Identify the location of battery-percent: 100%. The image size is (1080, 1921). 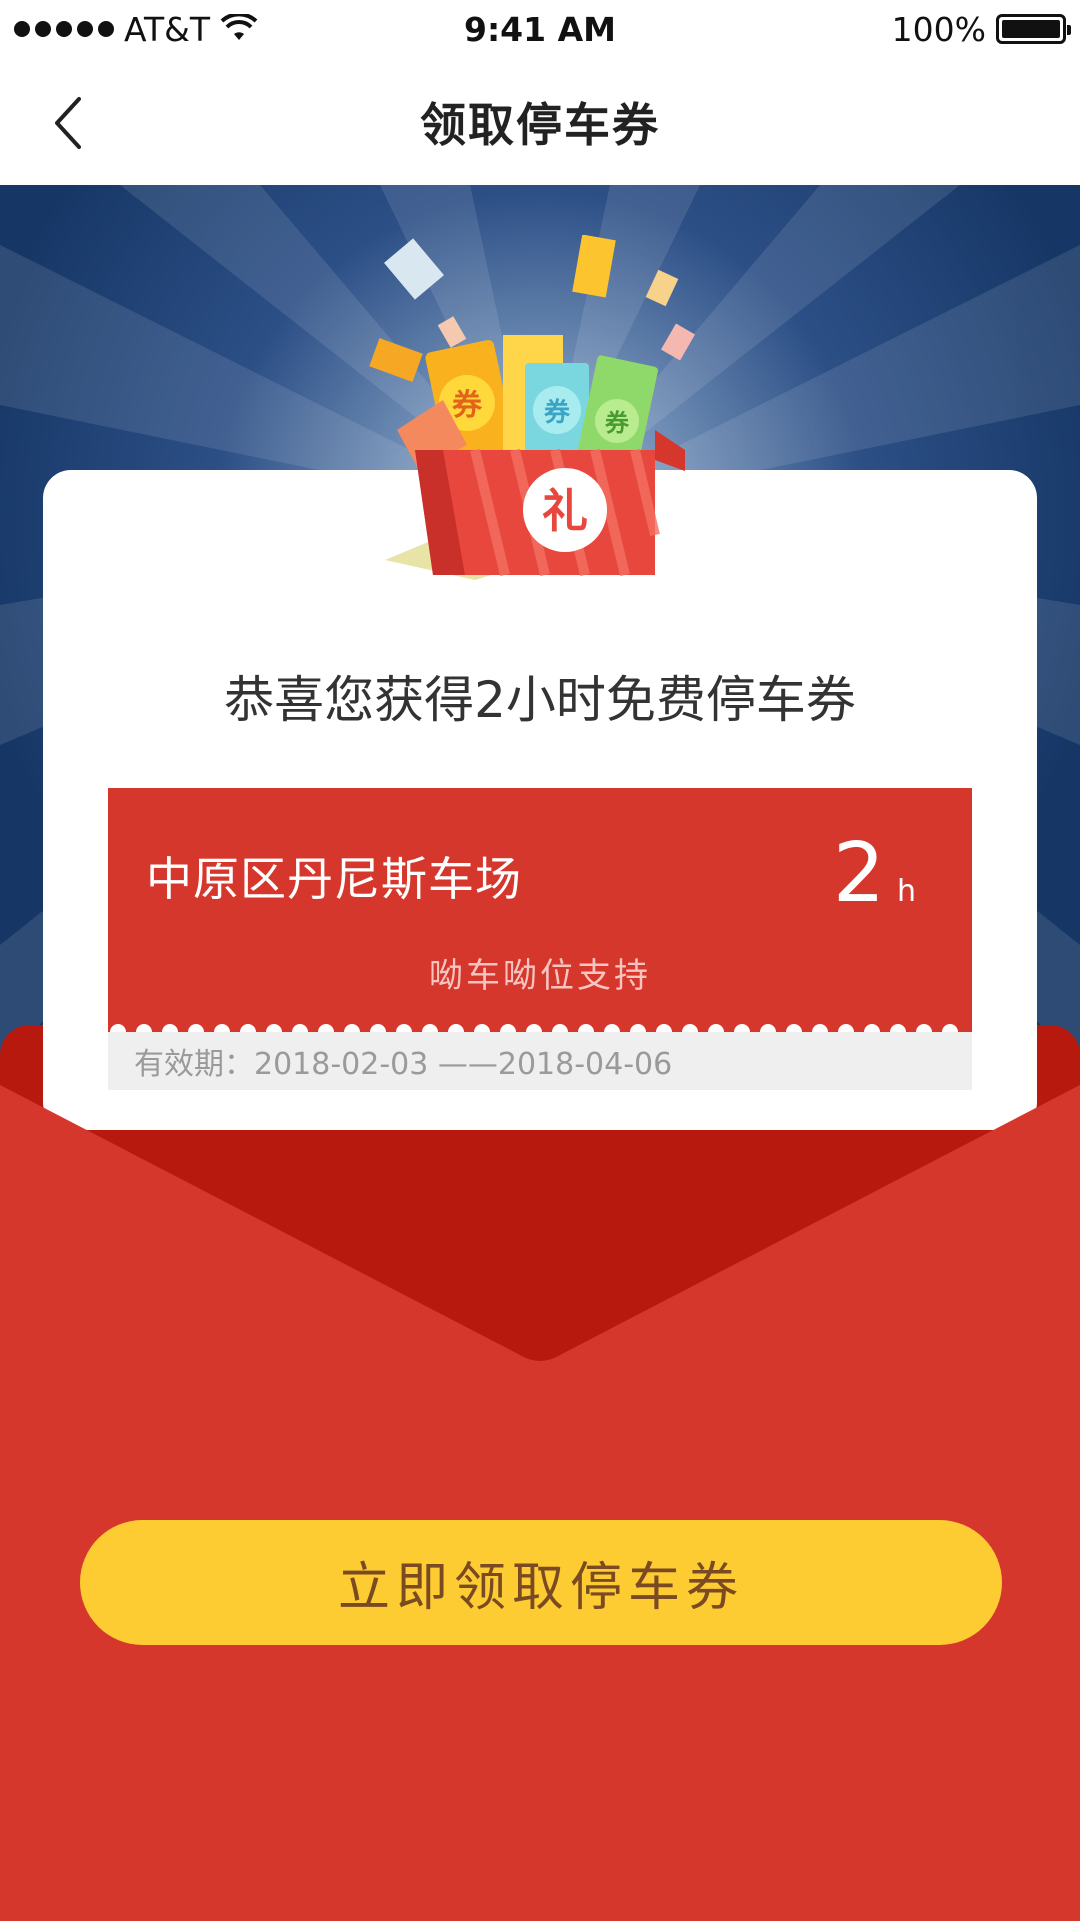
(938, 29).